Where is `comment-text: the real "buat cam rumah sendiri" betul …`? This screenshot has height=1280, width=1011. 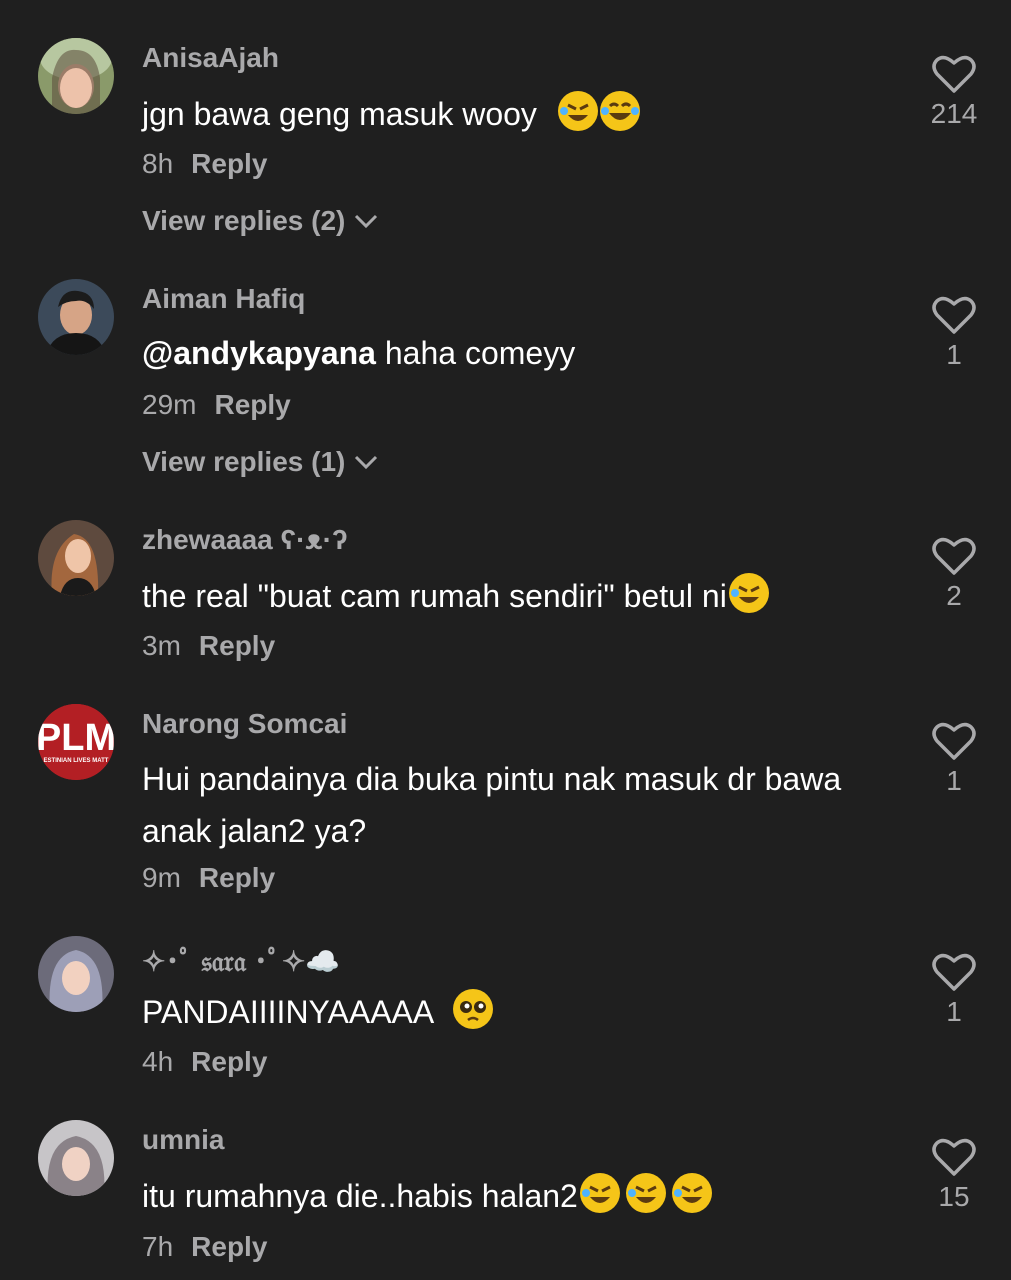 comment-text: the real "buat cam rumah sendiri" betul … is located at coordinates (487, 596).